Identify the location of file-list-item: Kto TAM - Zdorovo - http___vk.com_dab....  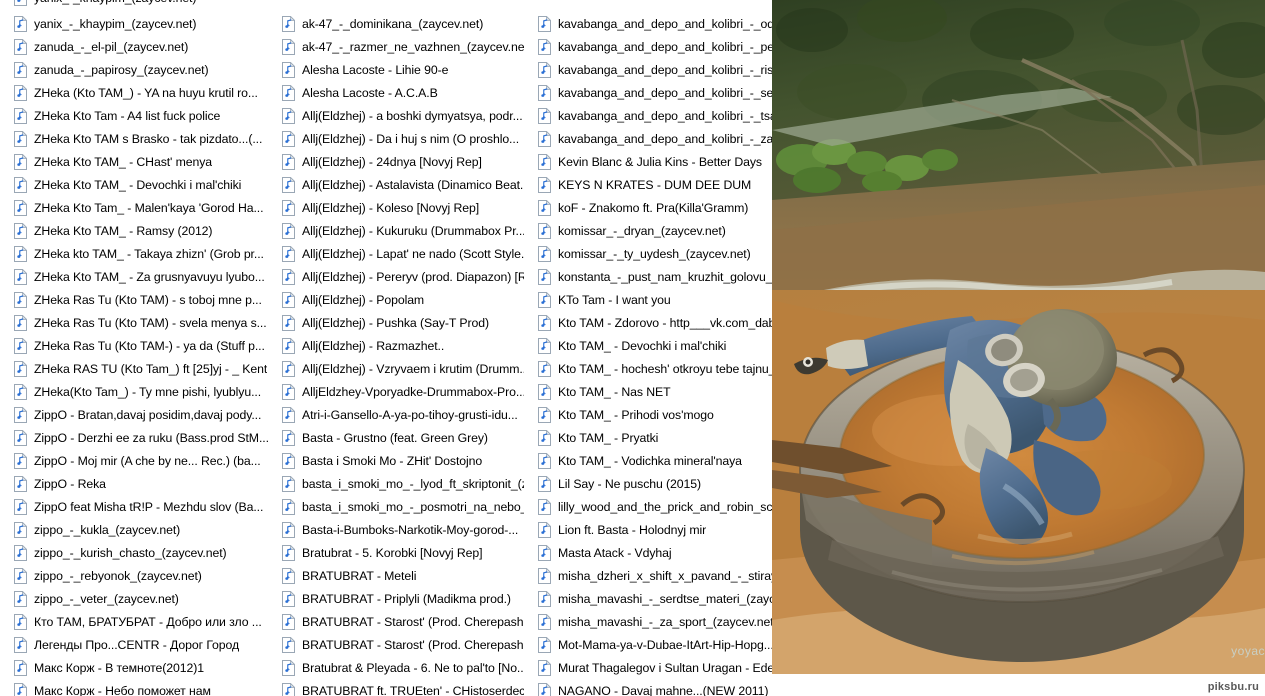
(648, 322).